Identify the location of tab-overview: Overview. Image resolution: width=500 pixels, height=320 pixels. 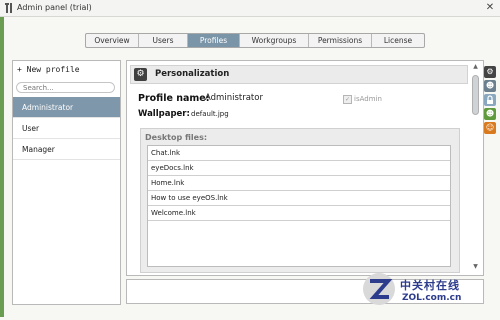
(112, 40).